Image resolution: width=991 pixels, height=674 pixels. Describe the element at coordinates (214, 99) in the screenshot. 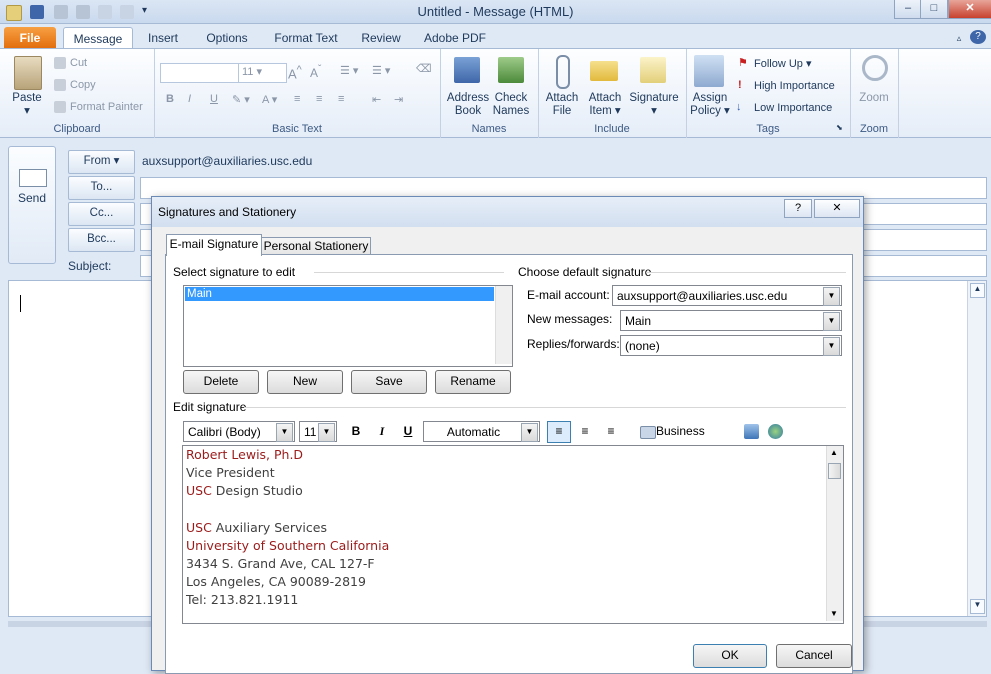

I see `underline-icon: U` at that location.